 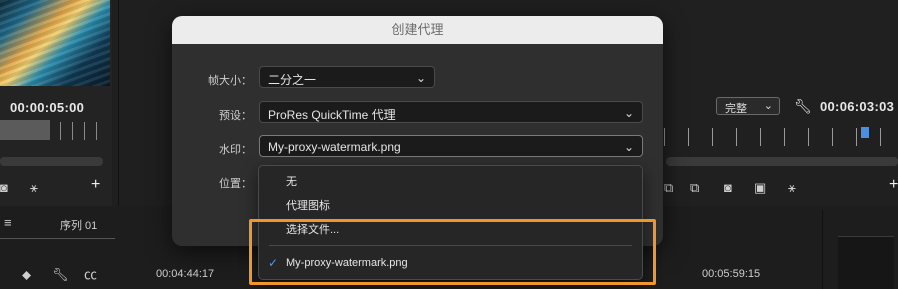 I want to click on source-timecode: 00:00:05:00, so click(x=47, y=107).